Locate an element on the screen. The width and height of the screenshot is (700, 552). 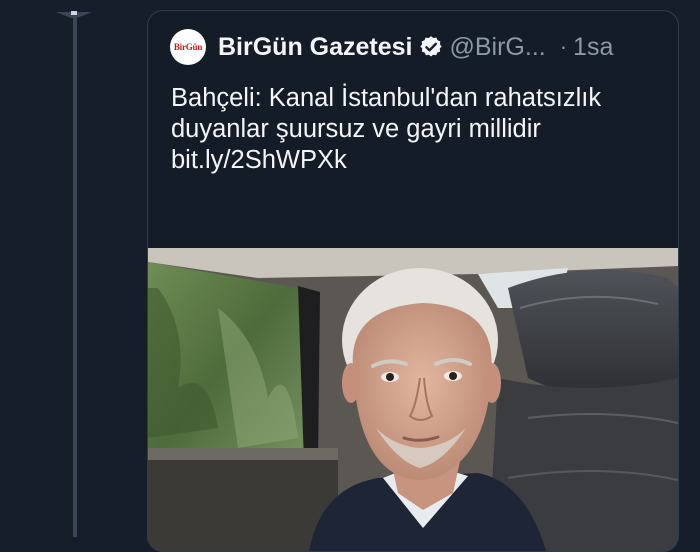
tweet-header: BirGün BirGün Gazetesi @BirG... · 1sa is located at coordinates (416, 47).